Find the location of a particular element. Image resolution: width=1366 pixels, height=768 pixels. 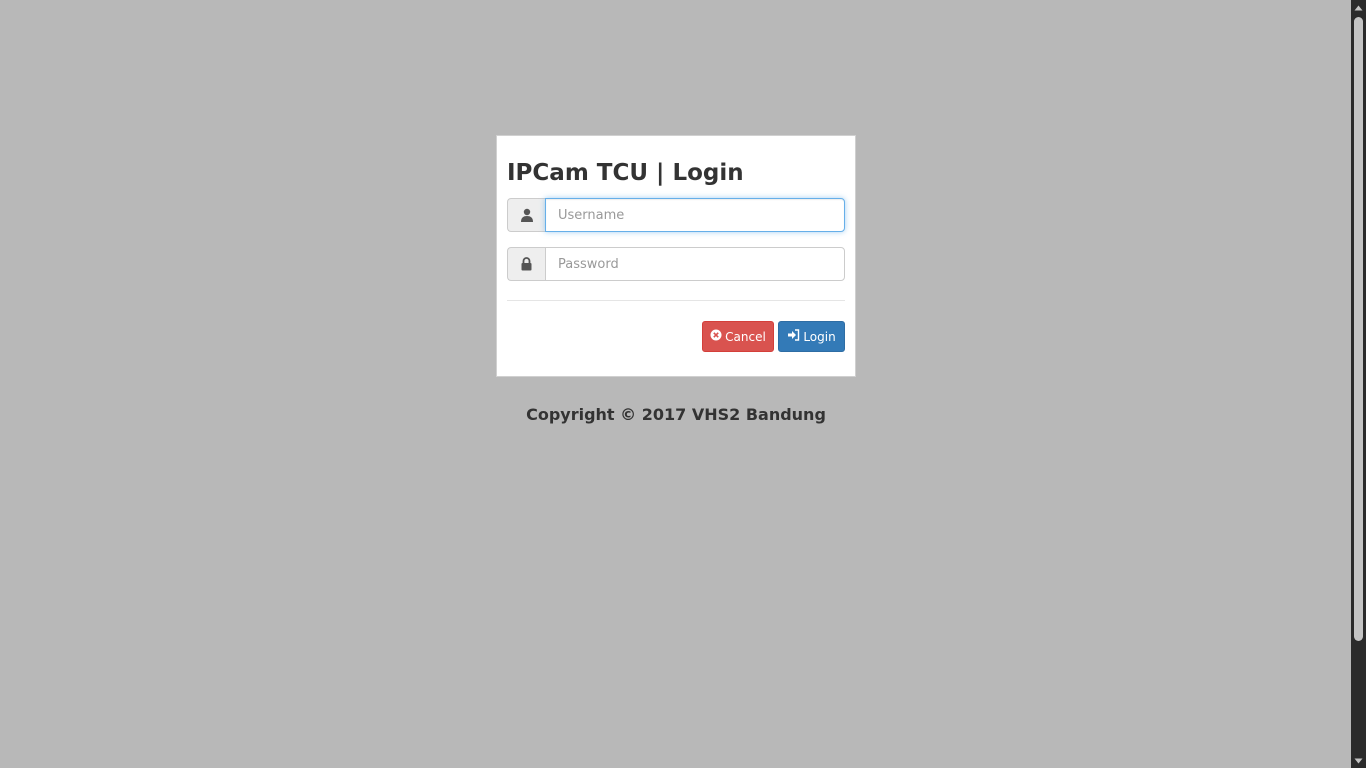

sign-in-icon is located at coordinates (793, 336).